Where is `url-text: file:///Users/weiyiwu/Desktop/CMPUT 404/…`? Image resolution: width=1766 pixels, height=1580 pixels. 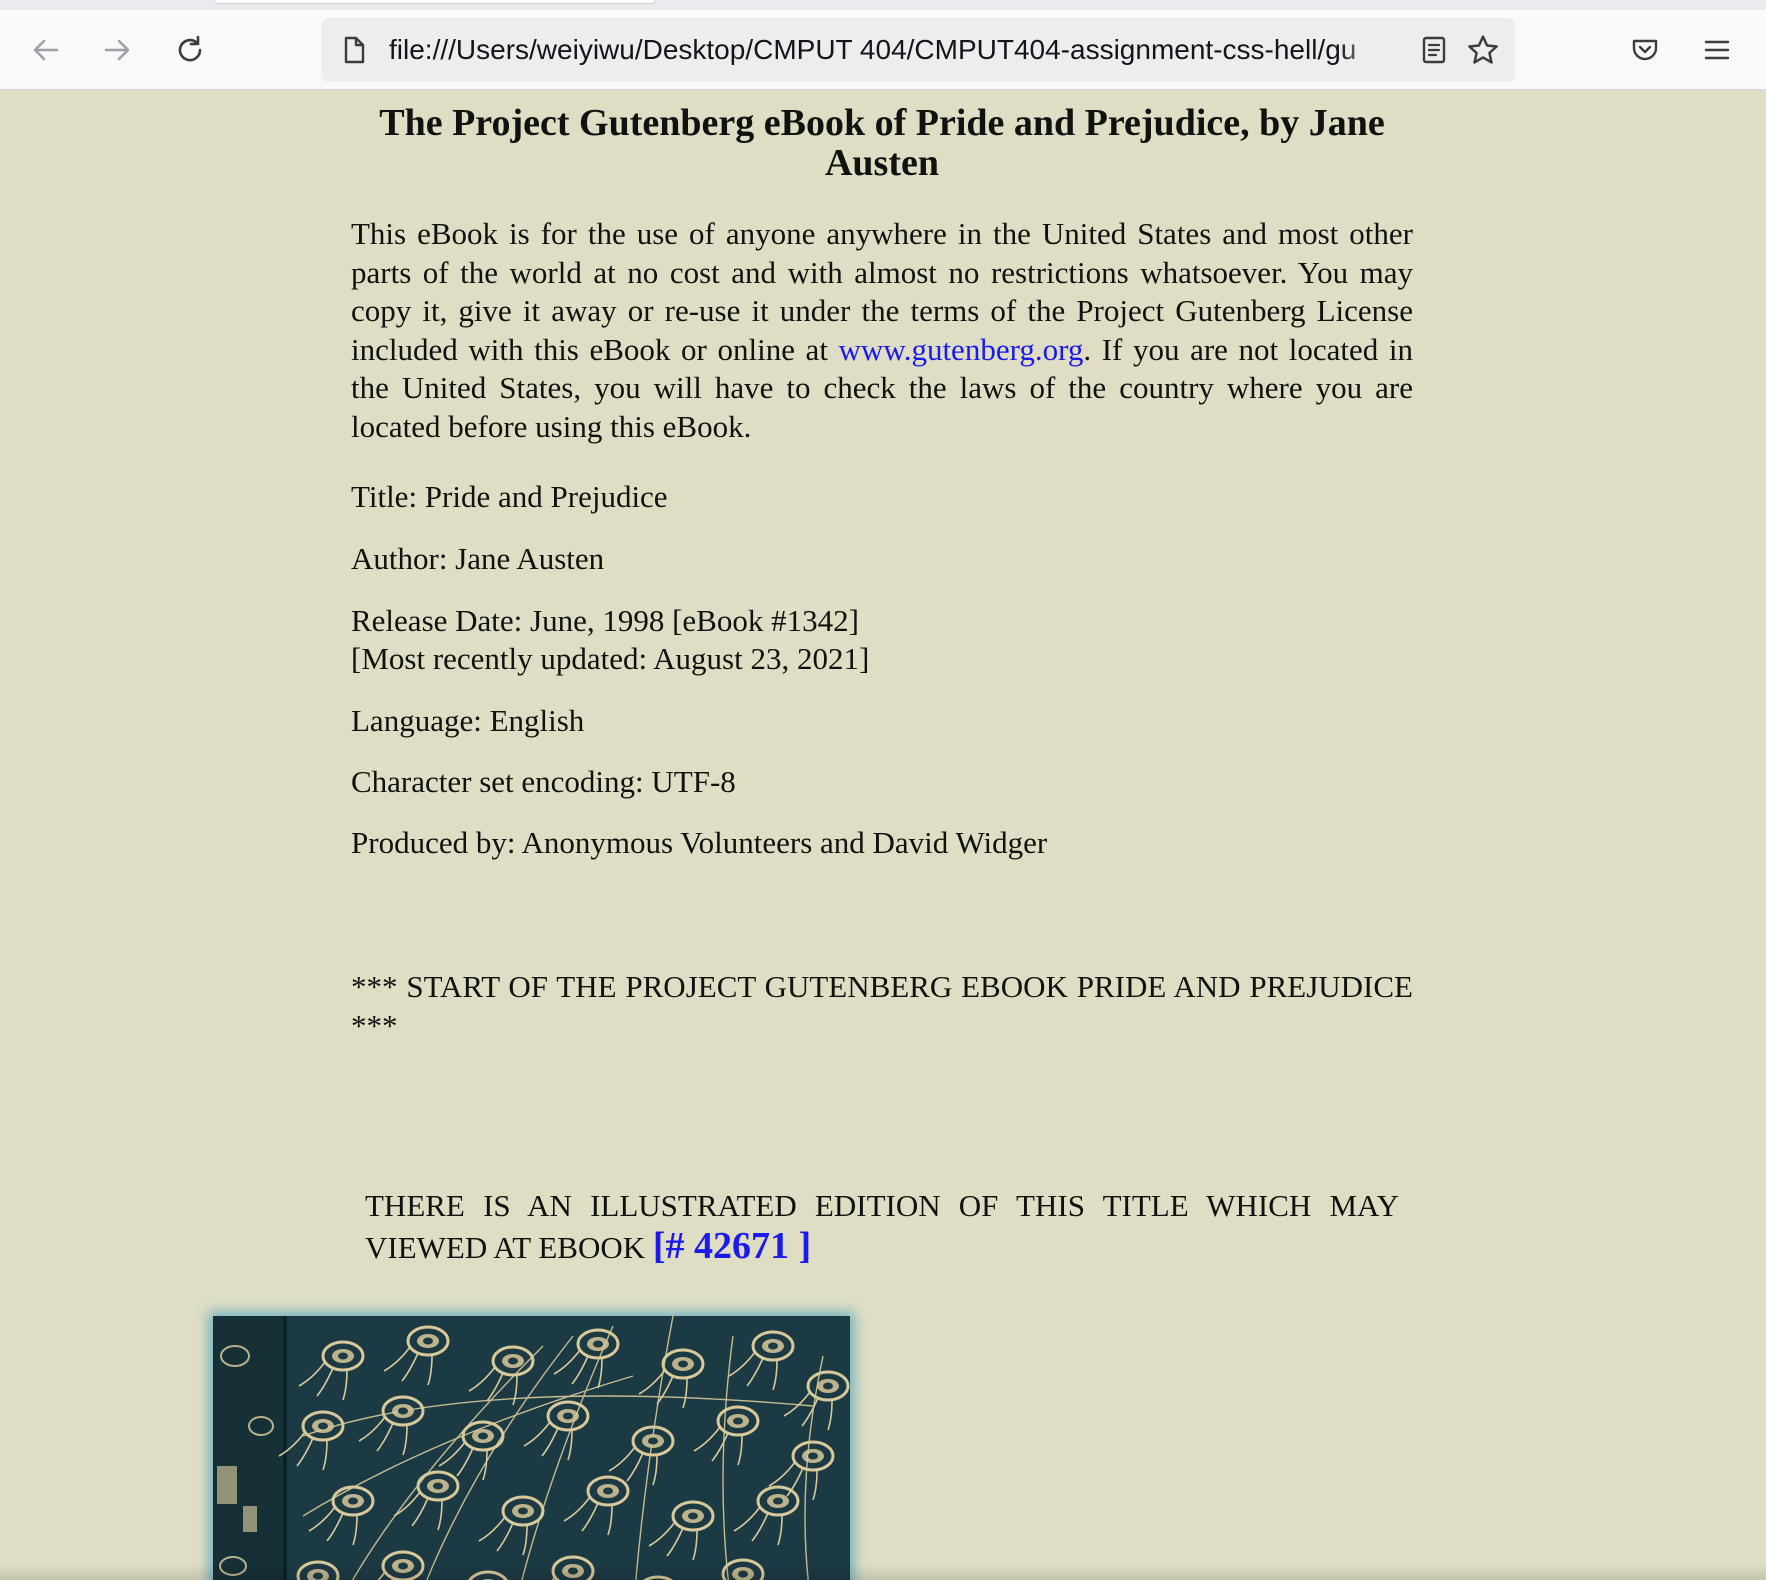 url-text: file:///Users/weiyiwu/Desktop/CMPUT 404/… is located at coordinates (889, 50).